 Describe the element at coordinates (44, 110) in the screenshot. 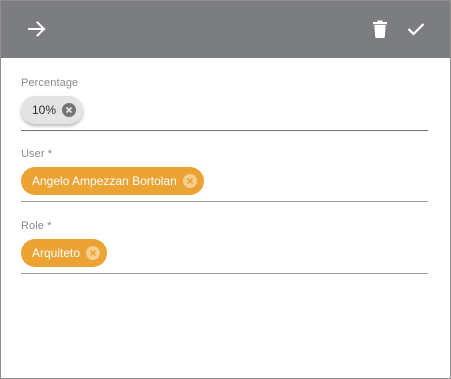

I see `percentage-chip-text: 10%` at that location.